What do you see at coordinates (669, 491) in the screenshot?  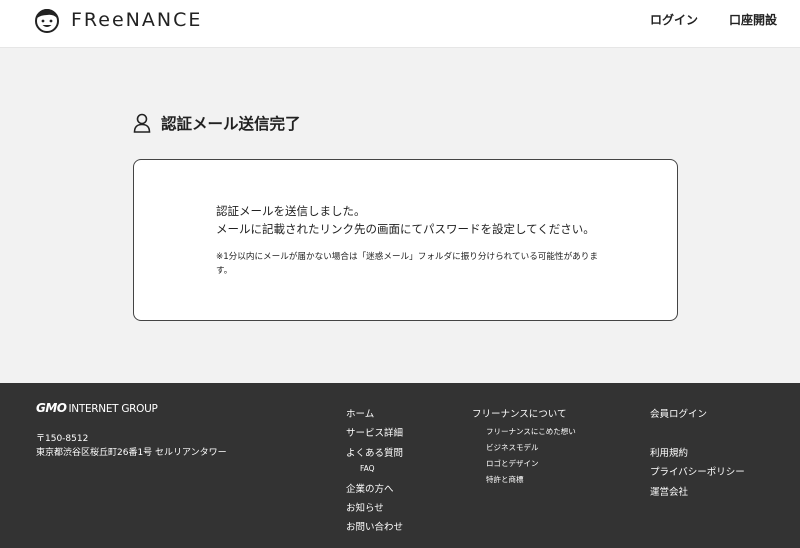 I see `footer-link-company: 運営会社` at bounding box center [669, 491].